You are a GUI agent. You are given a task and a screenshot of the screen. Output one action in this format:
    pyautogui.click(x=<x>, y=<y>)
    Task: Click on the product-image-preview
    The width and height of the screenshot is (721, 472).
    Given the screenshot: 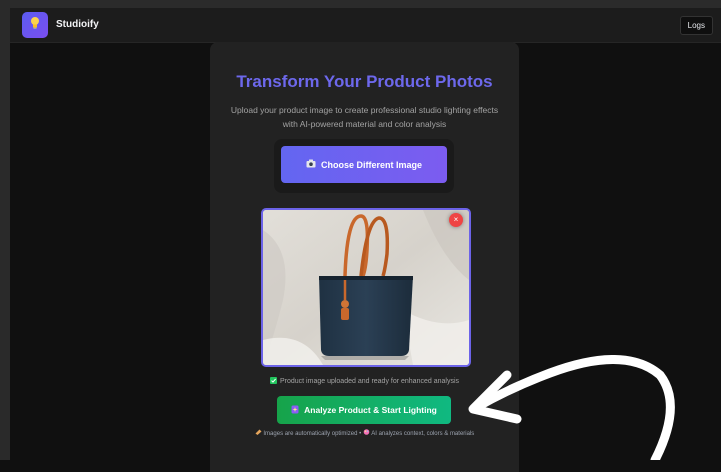 What is the action you would take?
    pyautogui.click(x=366, y=287)
    